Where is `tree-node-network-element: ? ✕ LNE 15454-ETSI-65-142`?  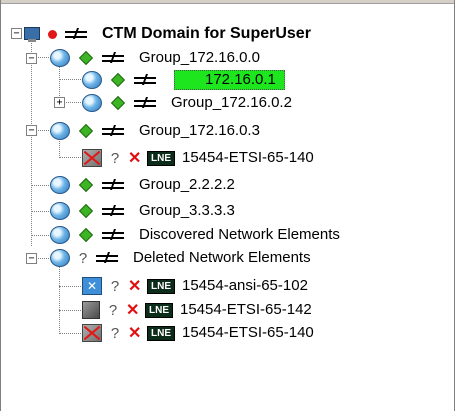 tree-node-network-element: ? ✕ LNE 15454-ETSI-65-142 is located at coordinates (197, 310).